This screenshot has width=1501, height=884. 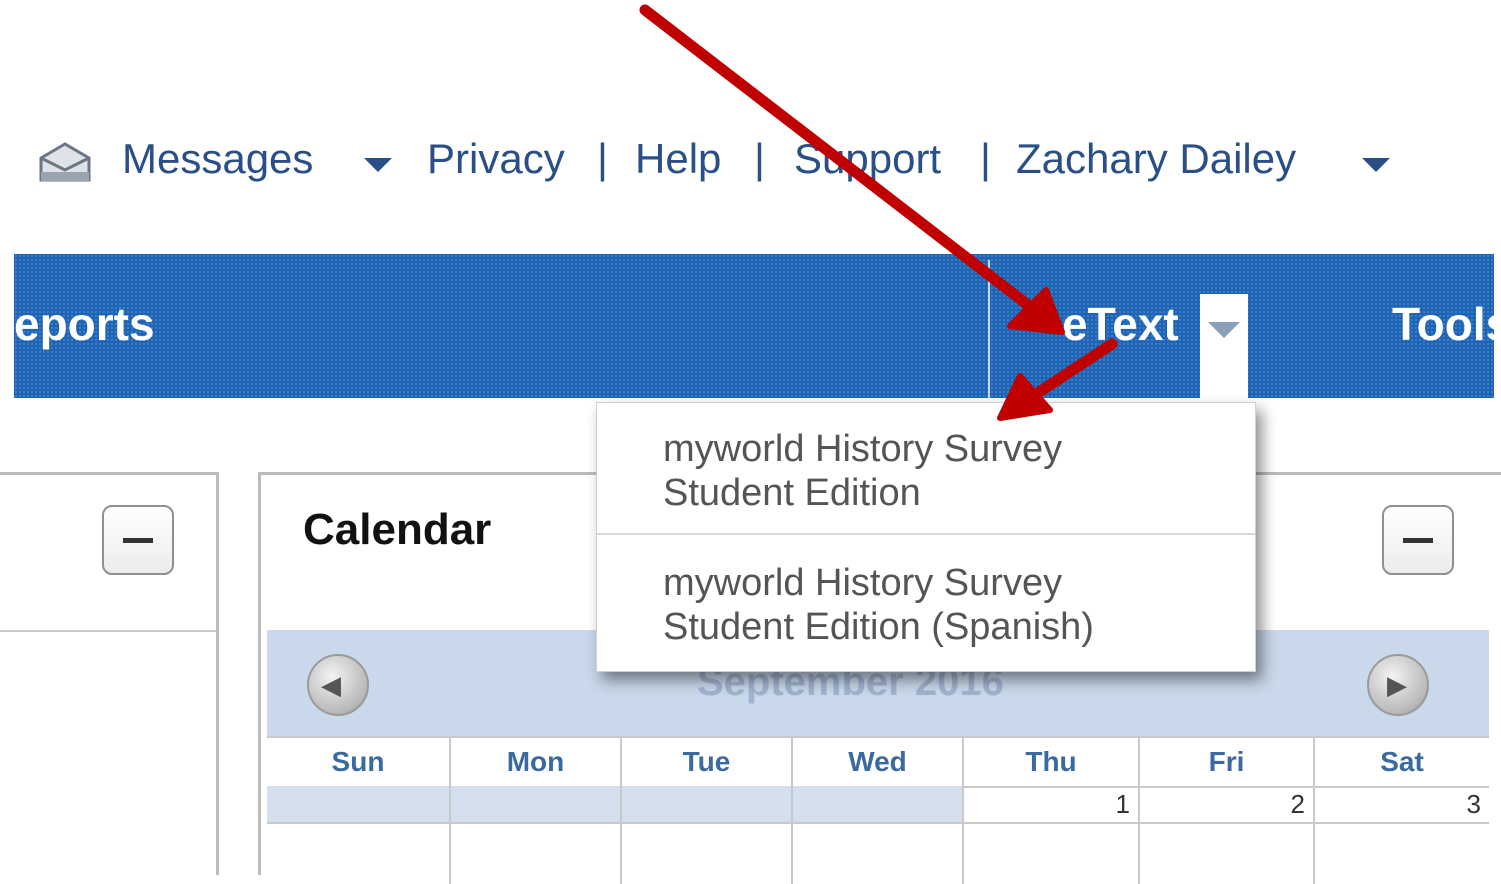 I want to click on weekday-header: Sun Mon Tue Wed Thu Fri Sat, so click(x=878, y=762).